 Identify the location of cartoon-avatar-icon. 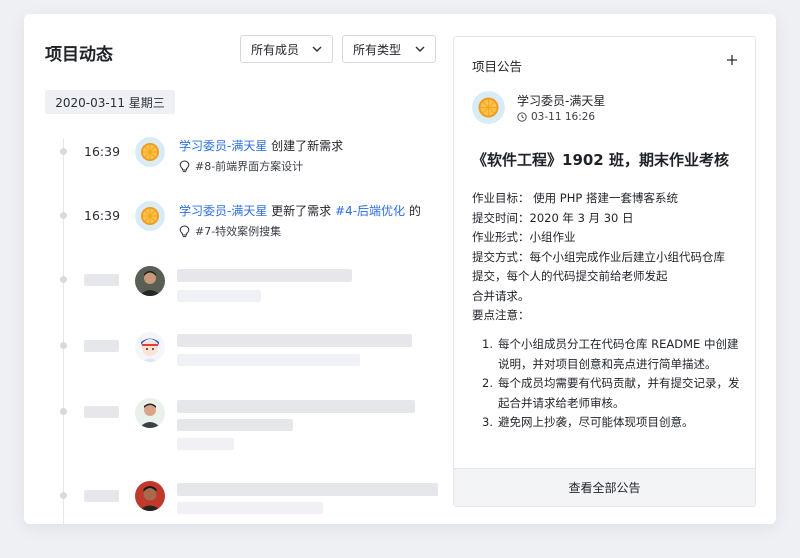
(150, 347).